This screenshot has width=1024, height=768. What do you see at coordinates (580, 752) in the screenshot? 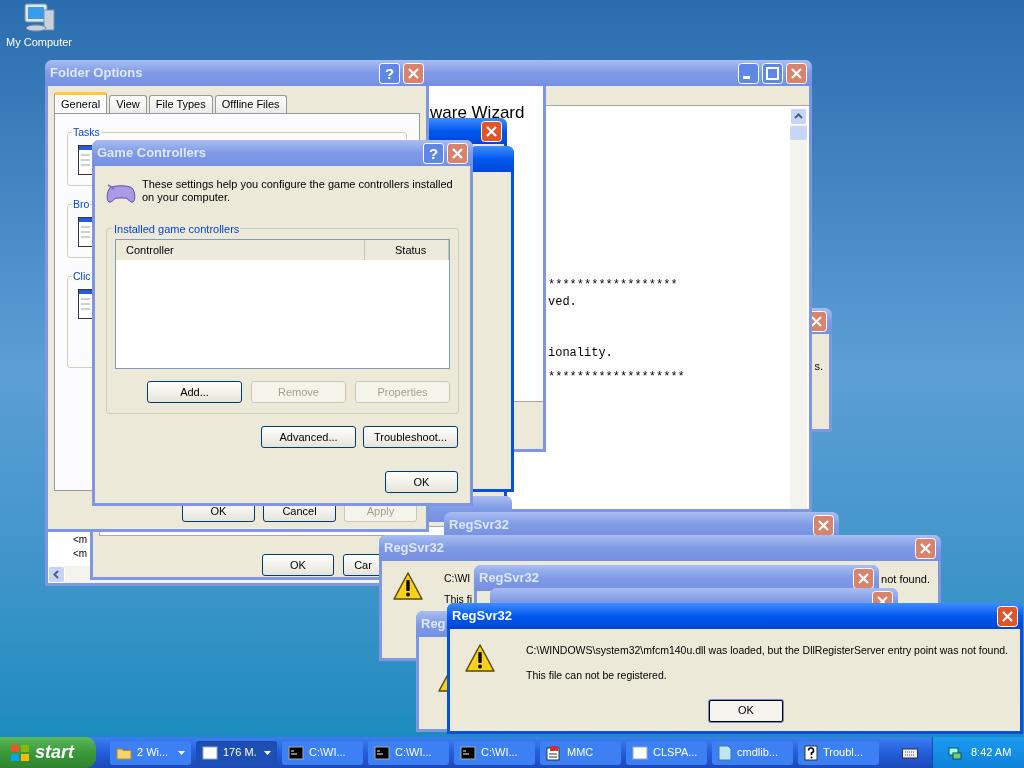
I see `taskbar-button: MMC` at bounding box center [580, 752].